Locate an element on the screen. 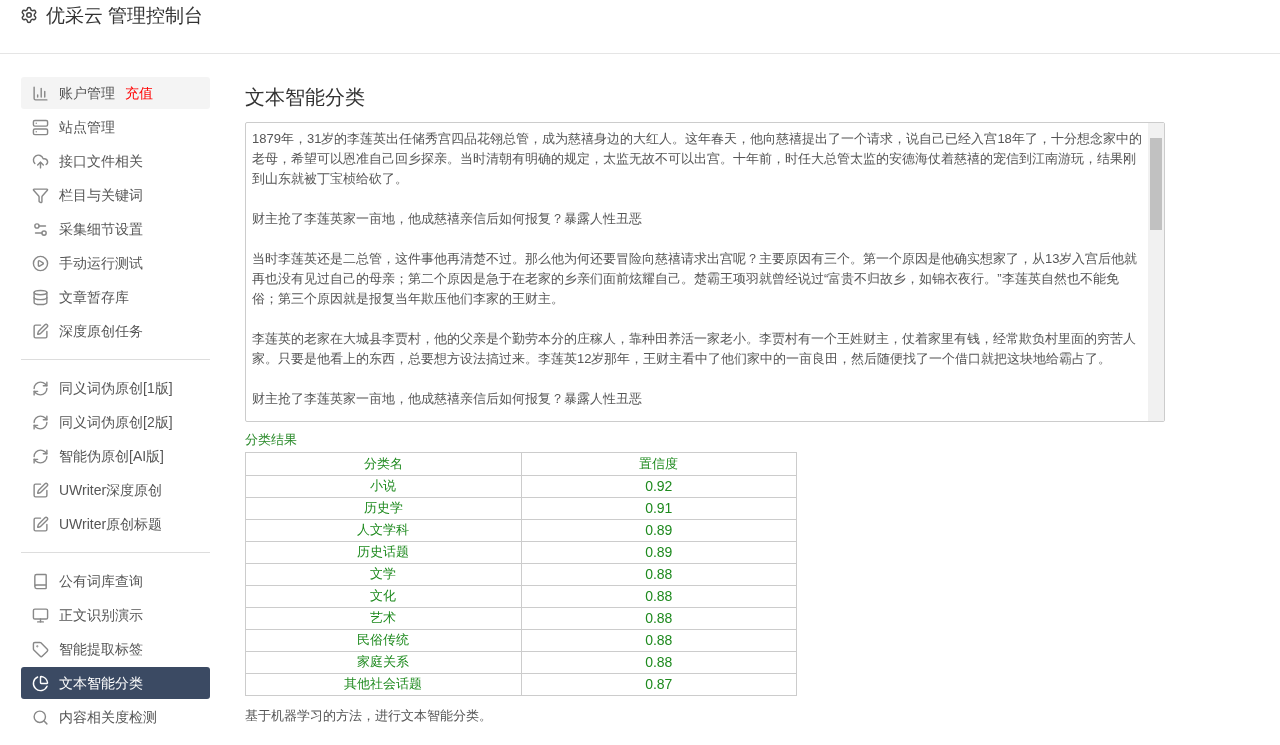 The width and height of the screenshot is (1280, 745). text-paragraph: 当时李莲英还是二总管，这件事他再清楚不过。那么他为何还要冒险向慈禧请求出宫呢？主要原因有三个。第一个原因是他确实想家了，从13岁入宫后他就再也没有见过自己的母亲；第二个原因是急于在老家的乡亲们面前炫耀自己。楚霸王项羽就曾经说过“富贵不归故乡，如锦衣夜行。”李莲英自然也不能免俗；第三个原因就是报复当年欺压他们李家的王财主。 is located at coordinates (695, 279).